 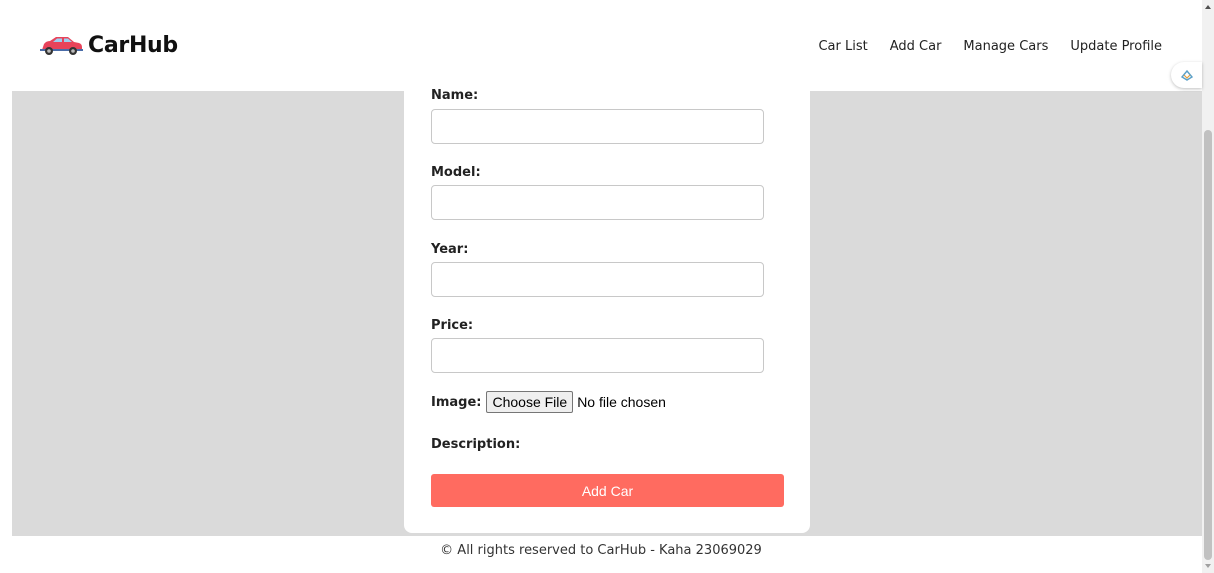 What do you see at coordinates (456, 402) in the screenshot?
I see `image-label: Image:` at bounding box center [456, 402].